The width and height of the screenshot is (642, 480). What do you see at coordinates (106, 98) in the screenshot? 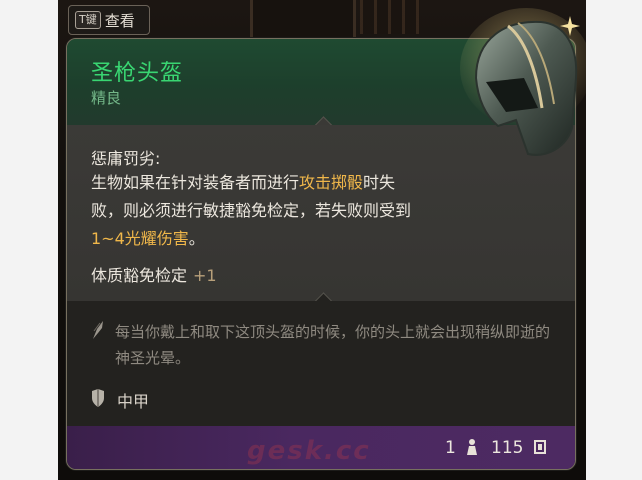
I see `item-rarity: 精良` at bounding box center [106, 98].